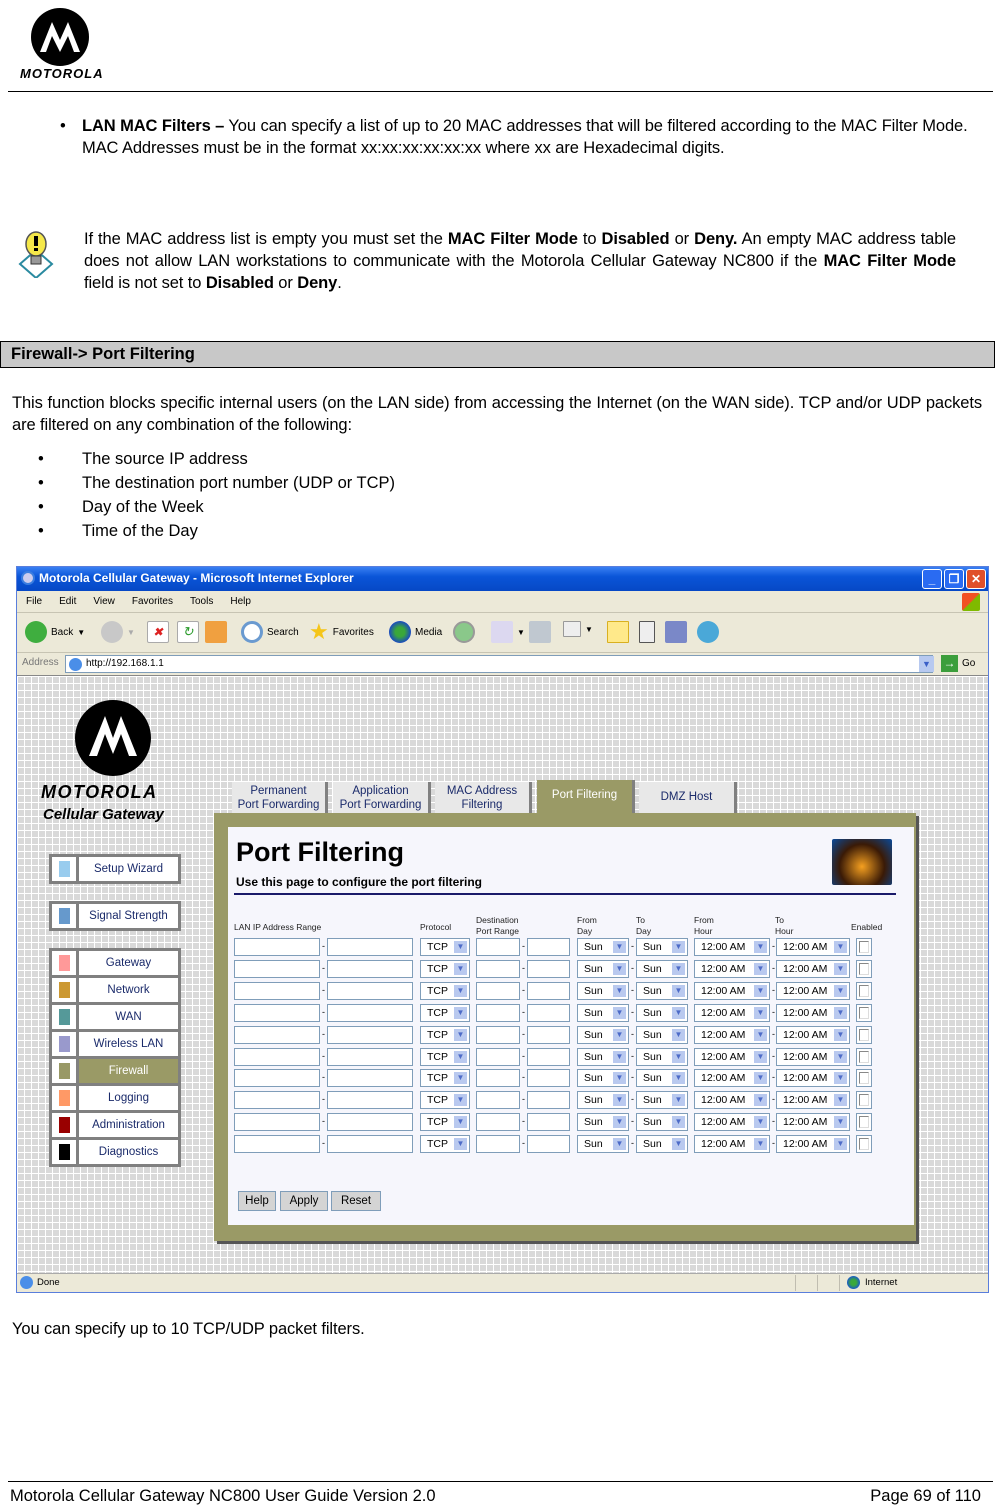 The height and width of the screenshot is (1506, 995). I want to click on nav-item-wan: WAN, so click(115, 1017).